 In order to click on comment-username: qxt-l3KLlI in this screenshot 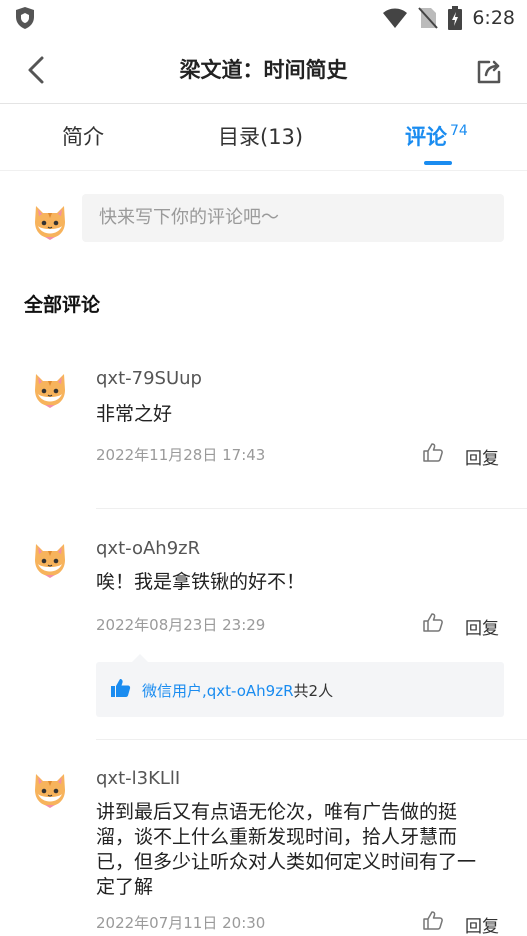, I will do `click(138, 778)`.